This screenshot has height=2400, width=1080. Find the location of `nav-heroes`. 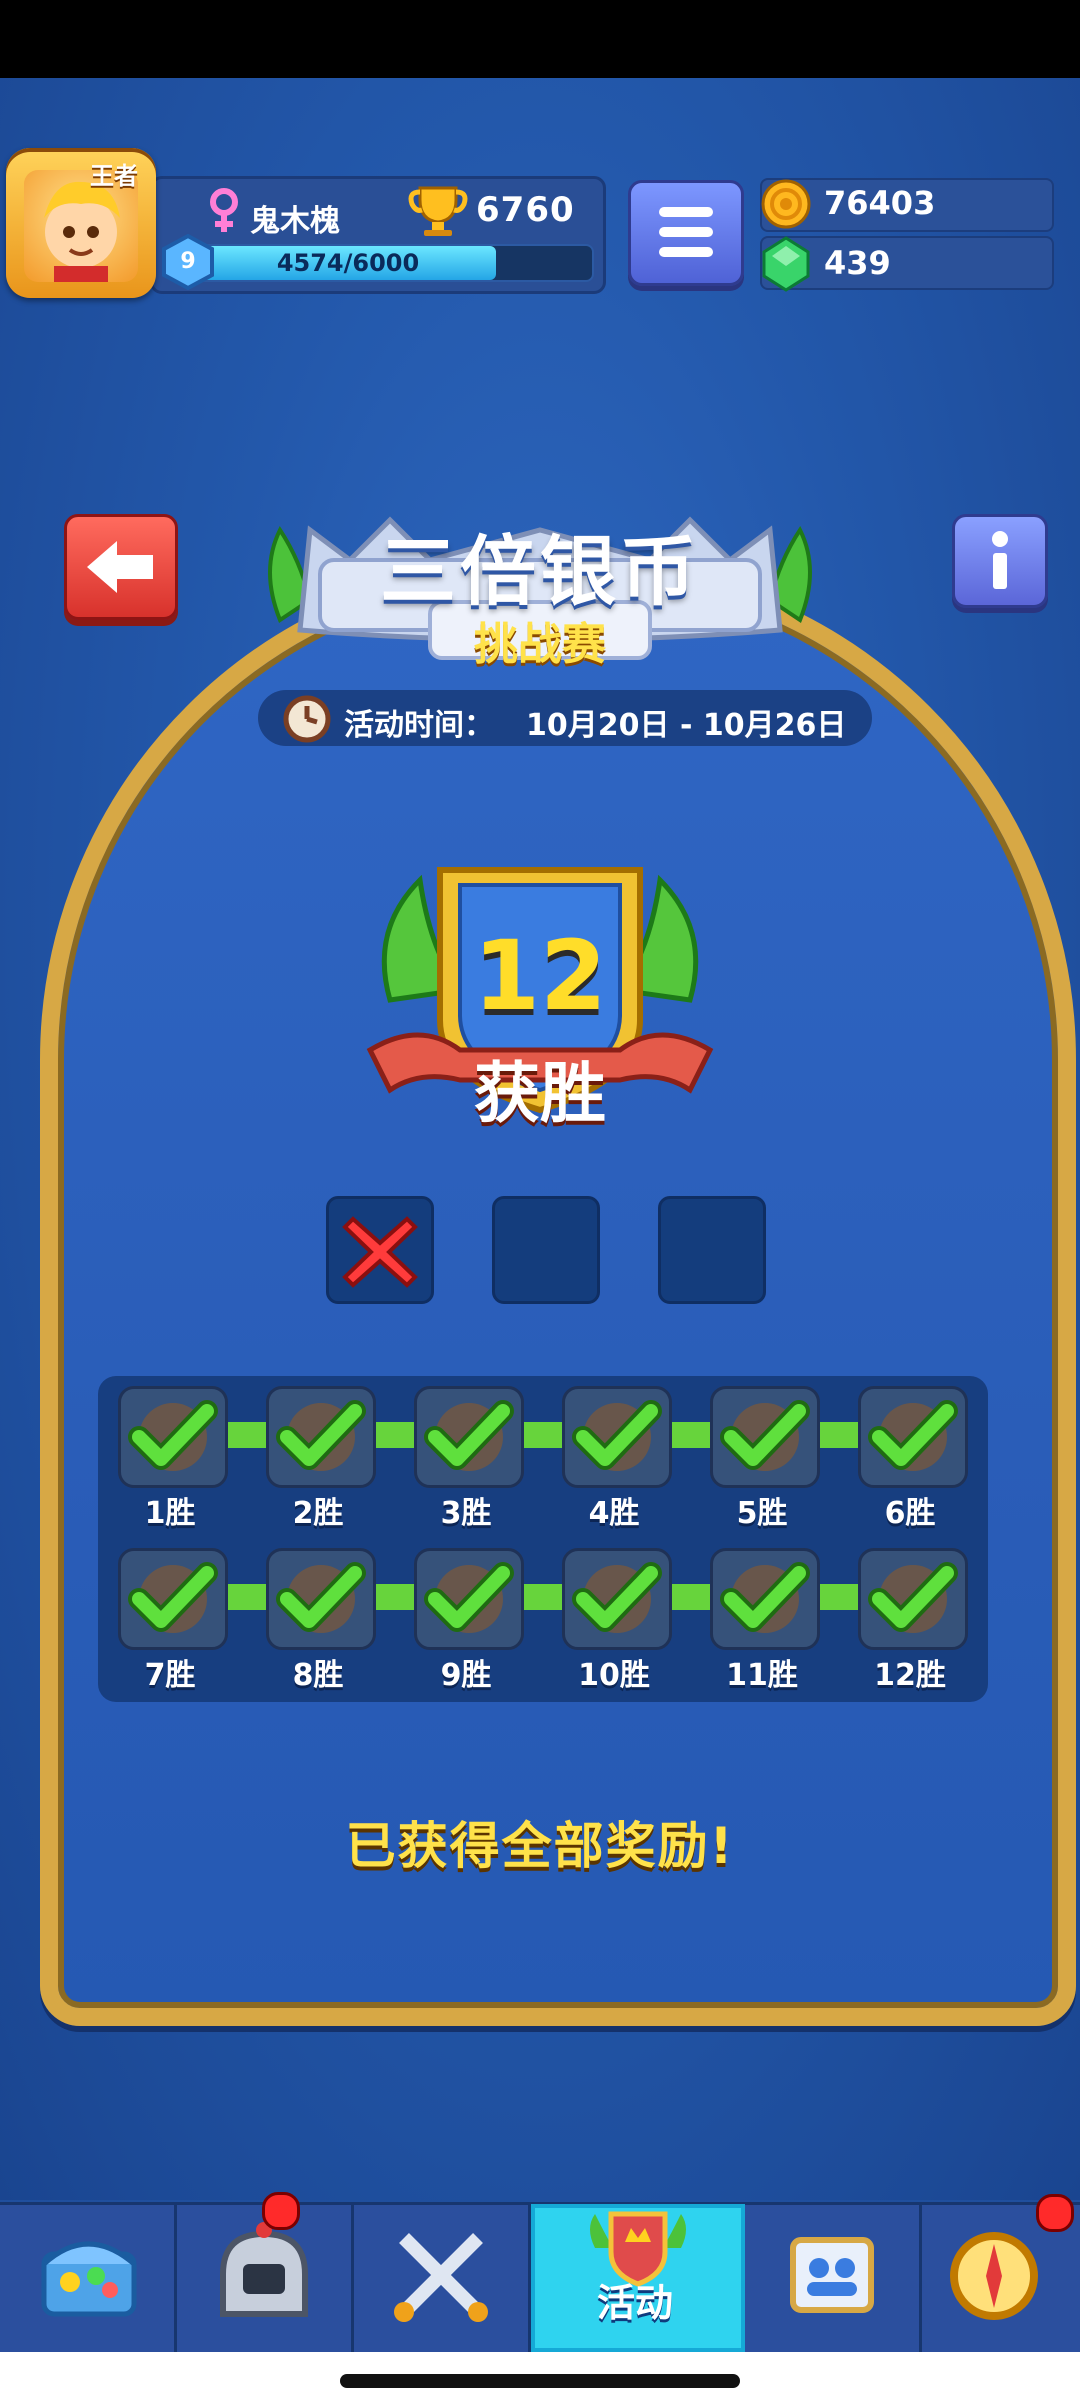

nav-heroes is located at coordinates (265, 2278).